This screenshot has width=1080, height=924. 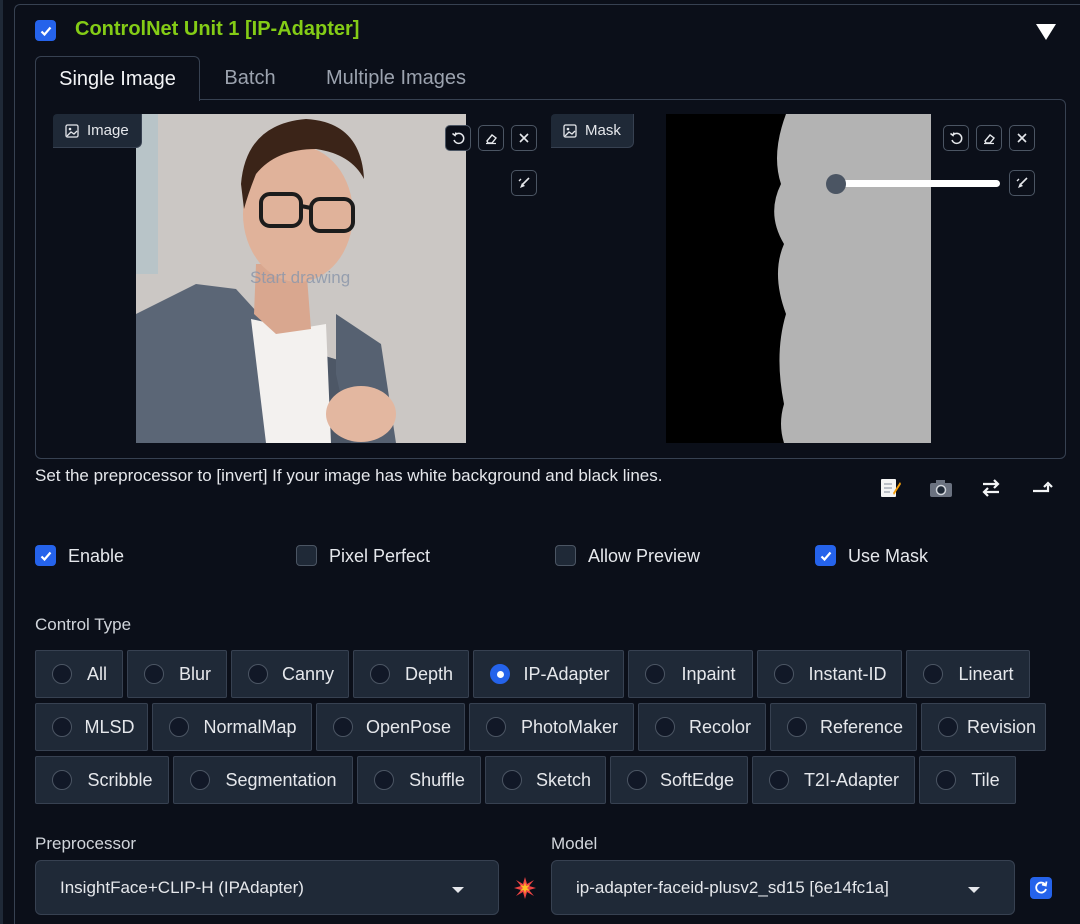 I want to click on tab-single-image: Single Image, so click(x=117, y=78).